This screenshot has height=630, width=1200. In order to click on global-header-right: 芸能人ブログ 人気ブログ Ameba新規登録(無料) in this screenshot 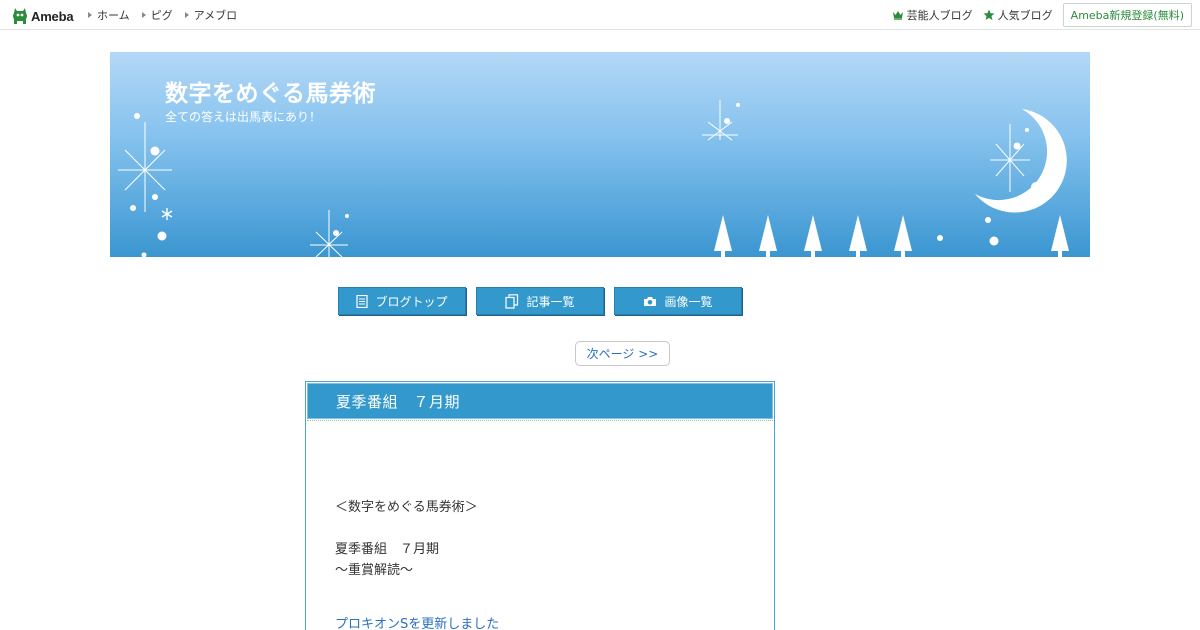, I will do `click(1042, 15)`.